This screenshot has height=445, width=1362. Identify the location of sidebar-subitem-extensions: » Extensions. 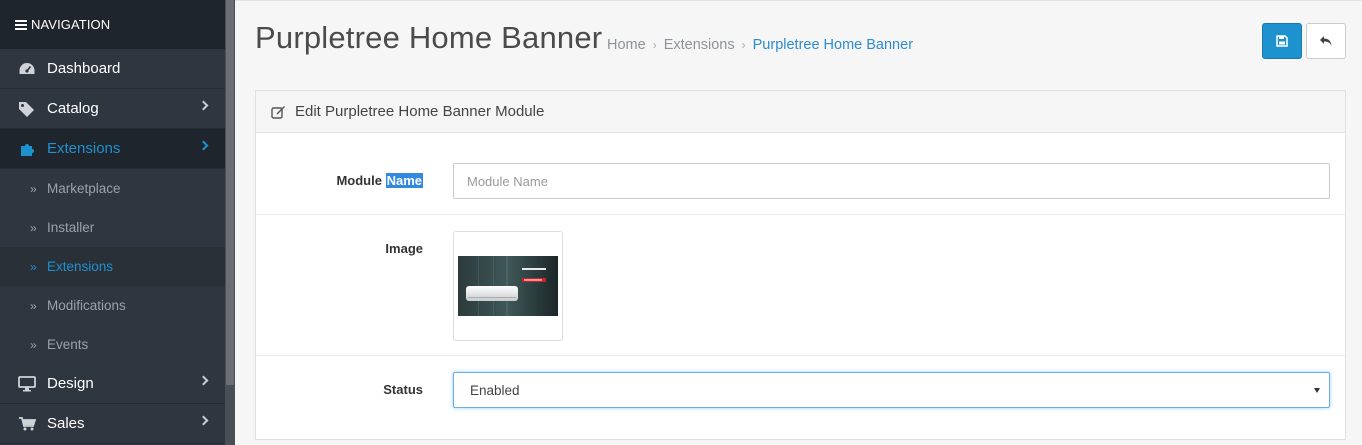
(112, 266).